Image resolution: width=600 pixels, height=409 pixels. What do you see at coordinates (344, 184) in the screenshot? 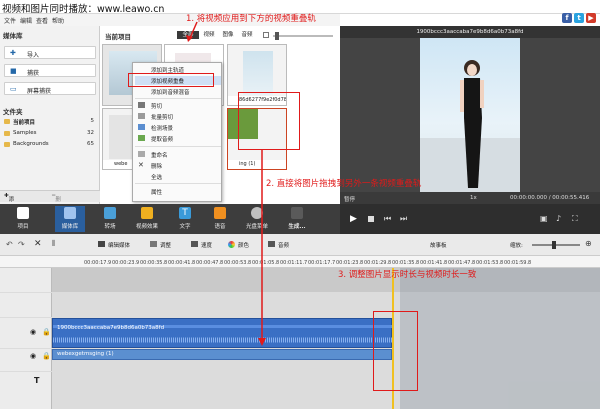
I see `annotation-step-2: 2. 直接将图片拖拽到另外一条视频重叠轨` at bounding box center [344, 184].